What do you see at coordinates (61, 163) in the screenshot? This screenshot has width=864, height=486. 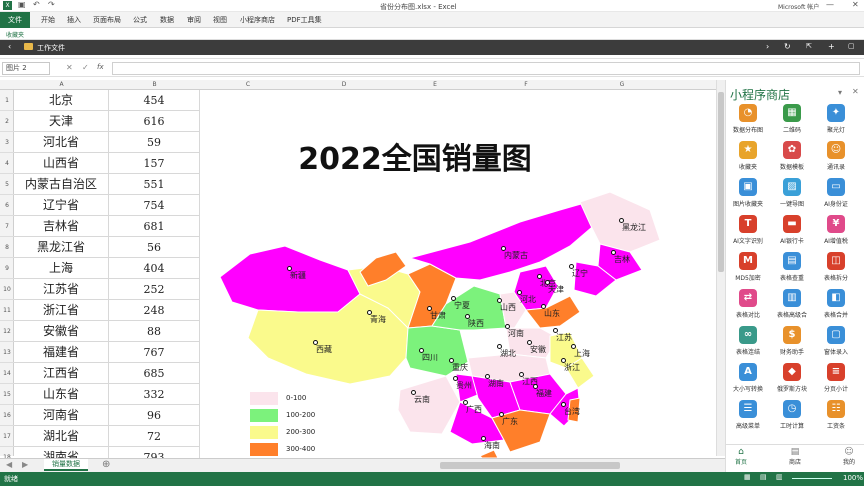 I see `province-cell: 山西省` at bounding box center [61, 163].